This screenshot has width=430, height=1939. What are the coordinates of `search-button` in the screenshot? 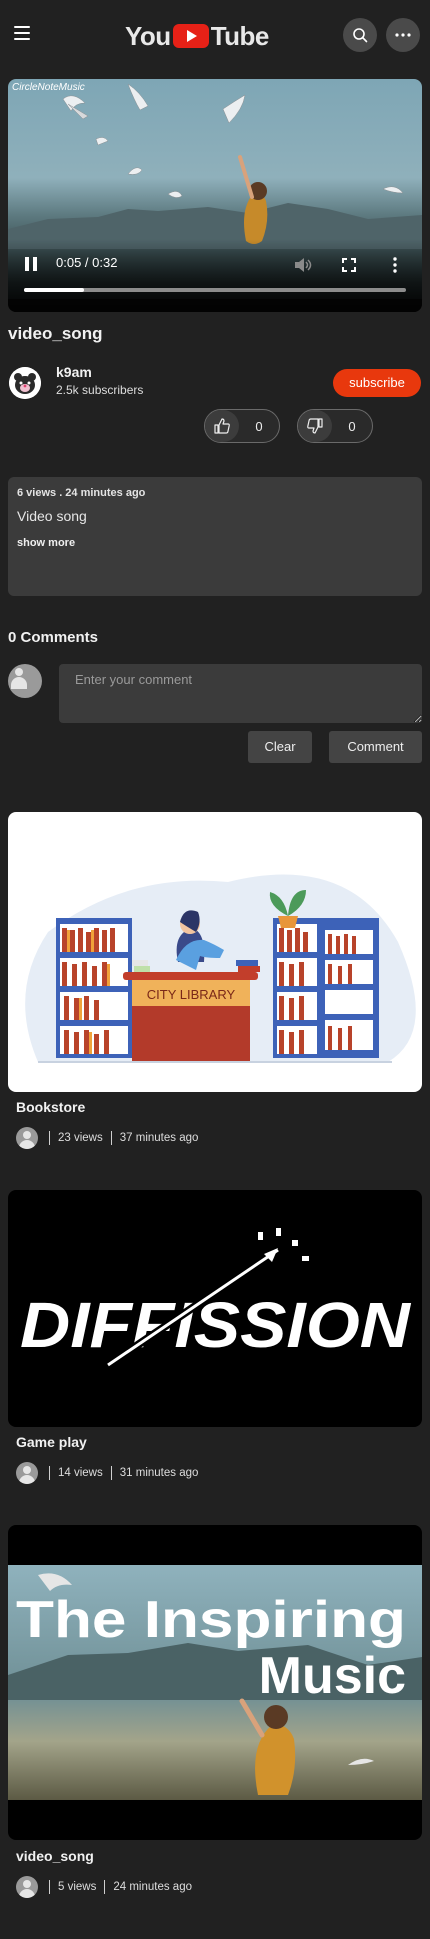 It's located at (360, 35).